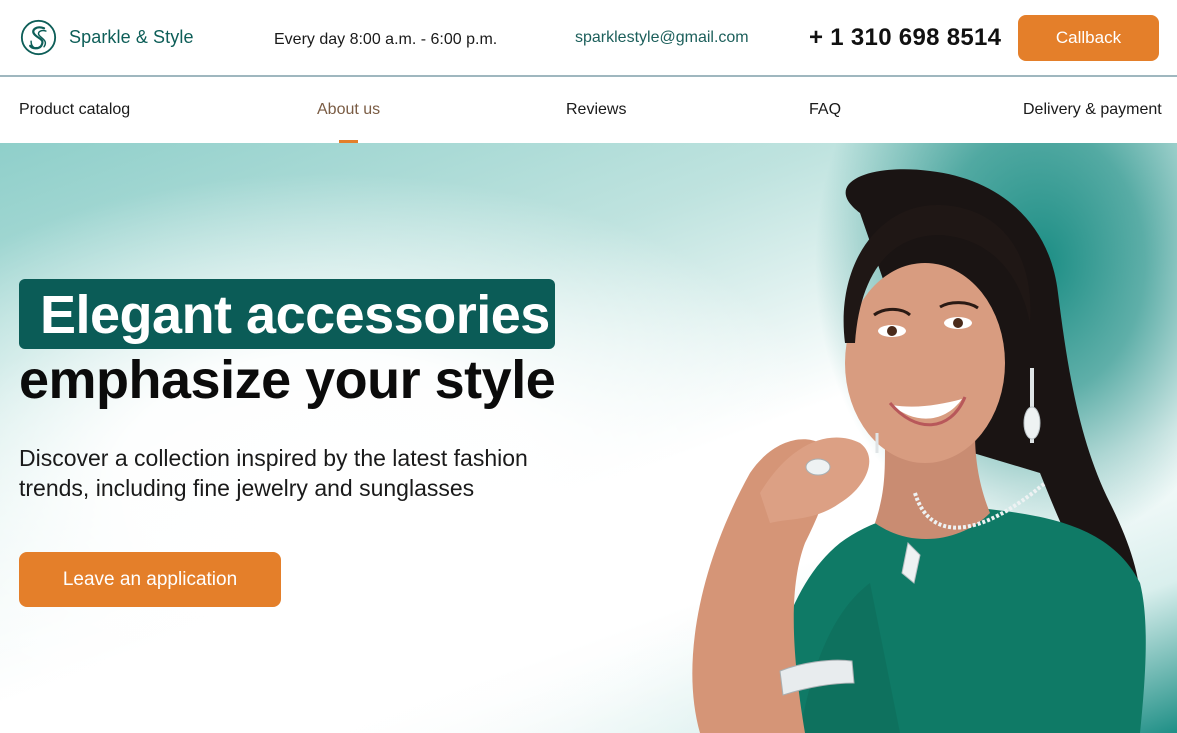  I want to click on phone-number: + 1 310 698 8514, so click(905, 38).